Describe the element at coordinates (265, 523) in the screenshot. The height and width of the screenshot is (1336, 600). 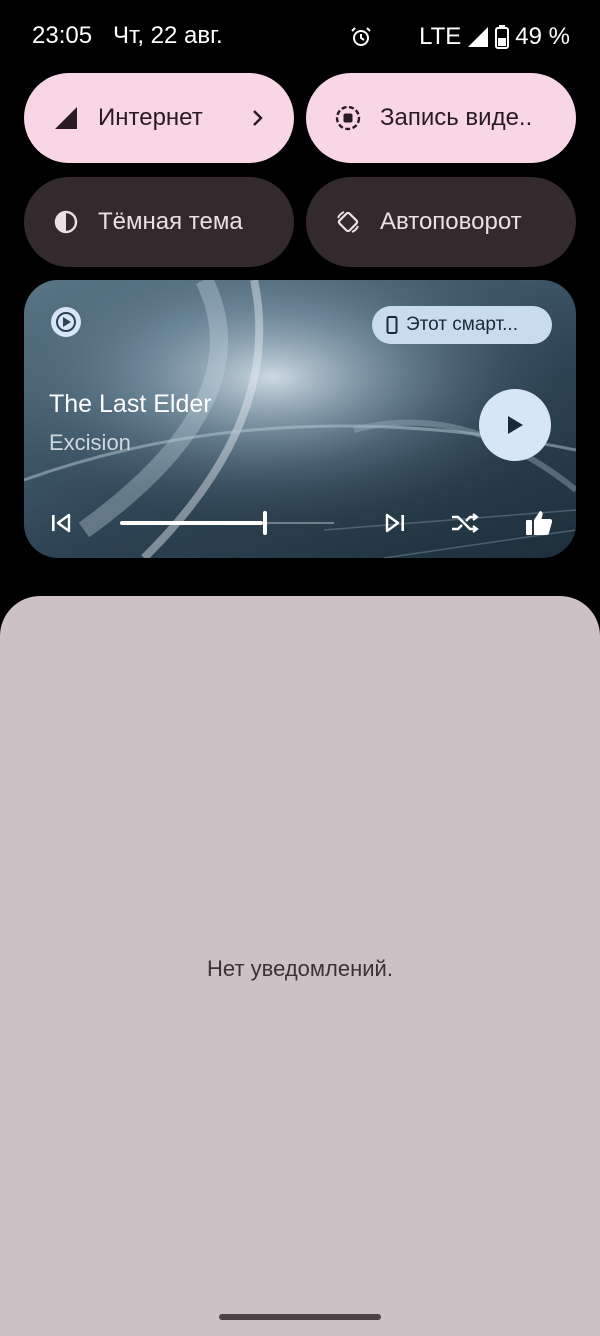
I see `seek-thumb` at that location.